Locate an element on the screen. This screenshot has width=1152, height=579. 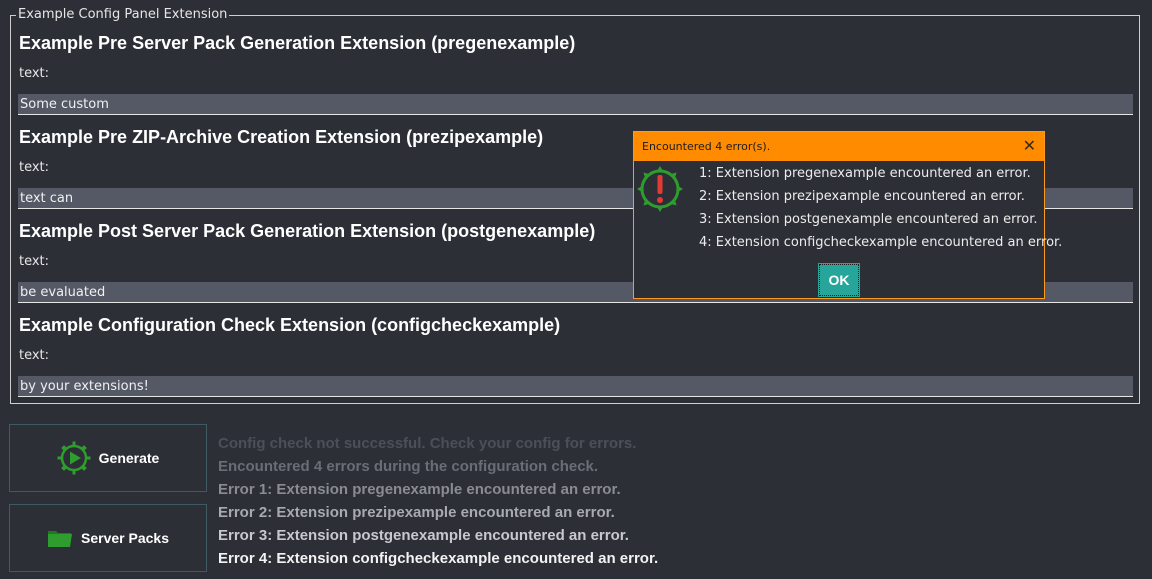
generate-button: Generate is located at coordinates (108, 458).